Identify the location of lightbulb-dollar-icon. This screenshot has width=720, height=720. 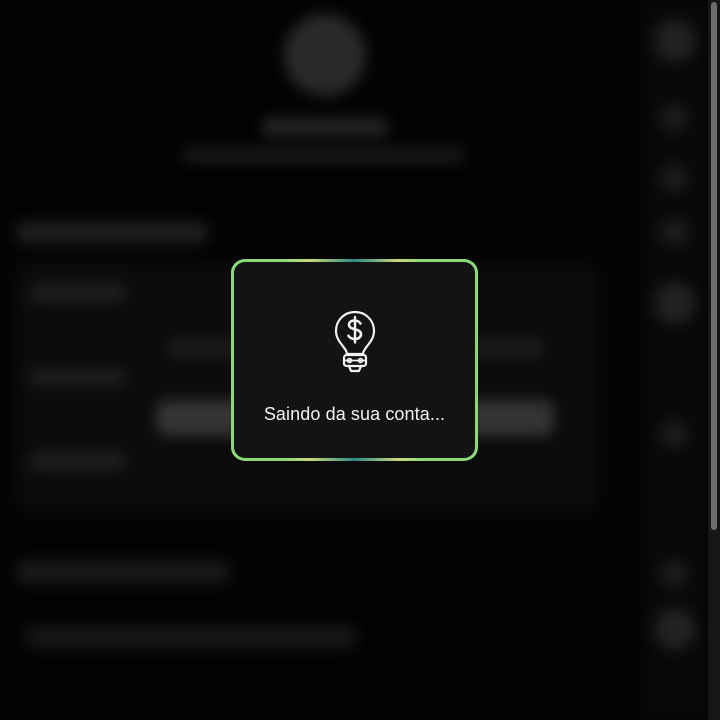
(355, 343).